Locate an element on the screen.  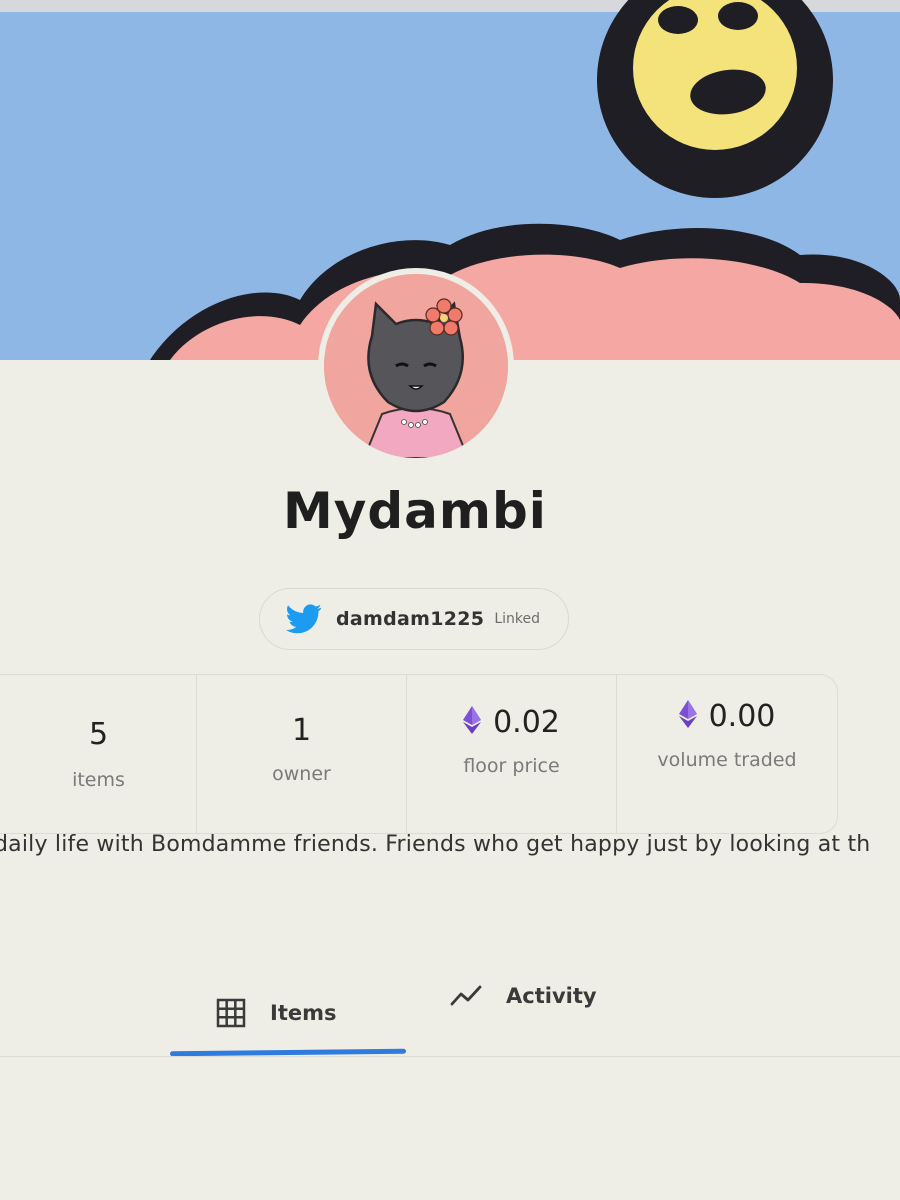
activity-chart-icon is located at coordinates (466, 996).